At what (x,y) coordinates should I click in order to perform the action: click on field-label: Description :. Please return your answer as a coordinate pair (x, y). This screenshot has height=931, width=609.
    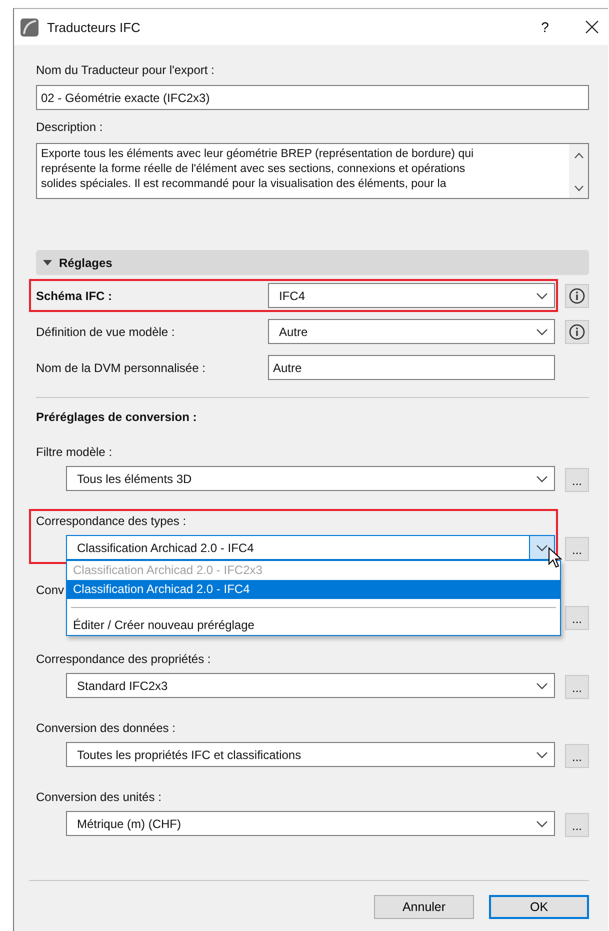
    Looking at the image, I should click on (70, 127).